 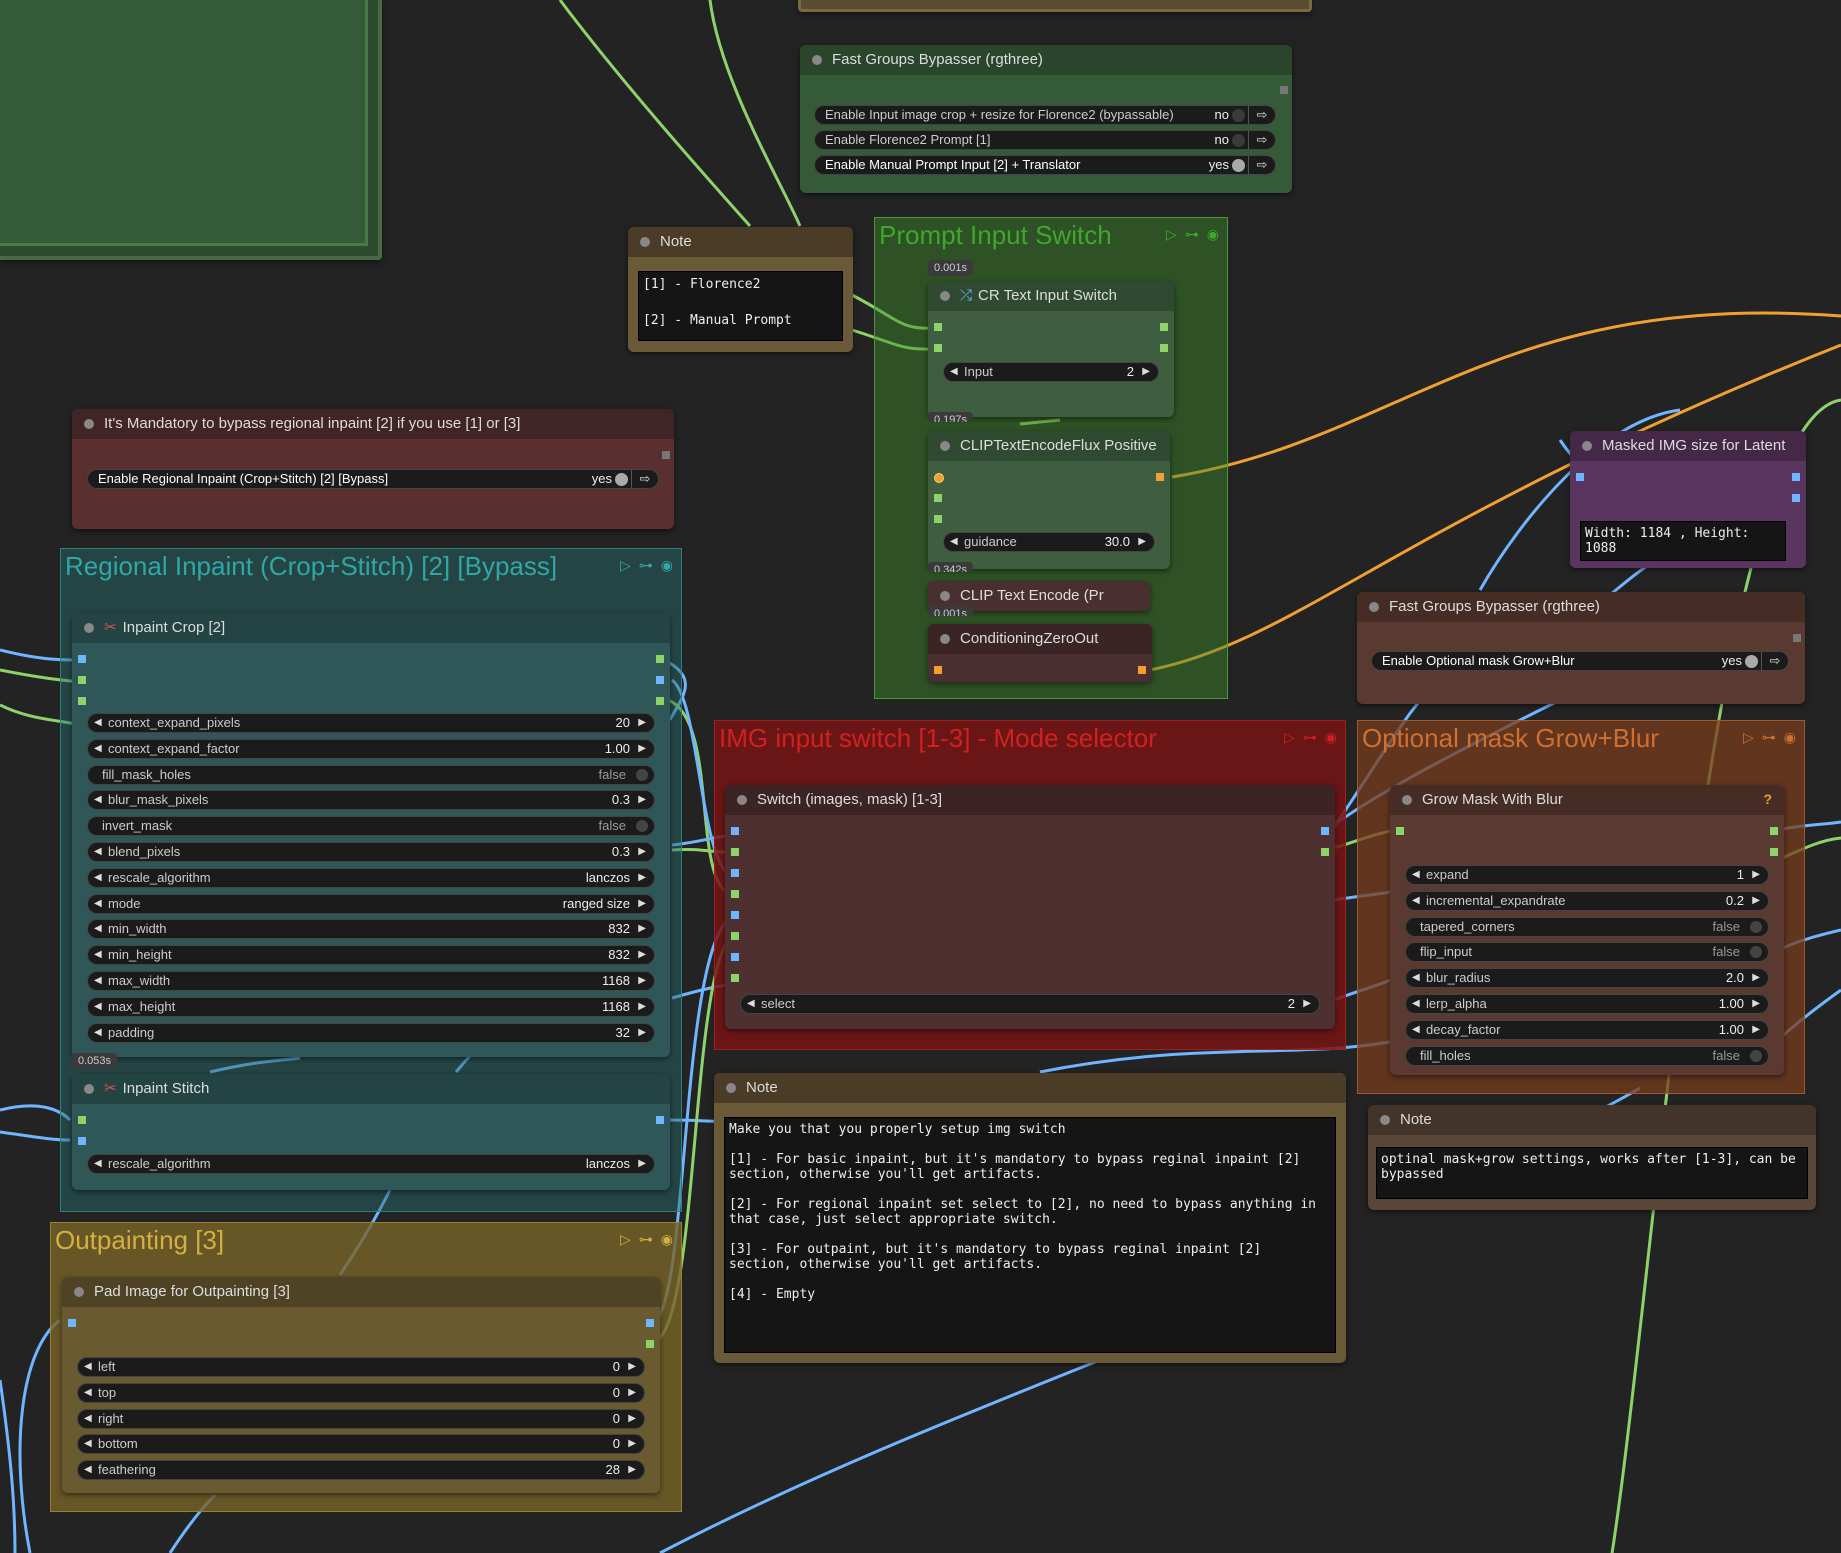 I want to click on fgb-toggle-row: Enable Optional mask Grow+Blur yes ⇨, so click(x=1580, y=661).